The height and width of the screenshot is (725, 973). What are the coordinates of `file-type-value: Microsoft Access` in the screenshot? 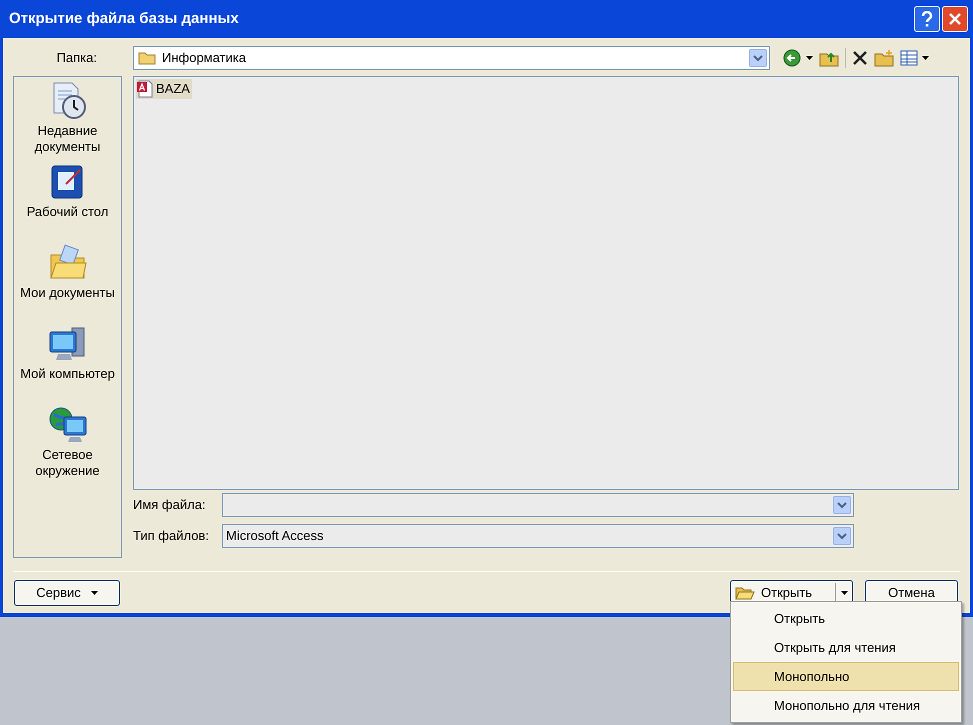 It's located at (275, 536).